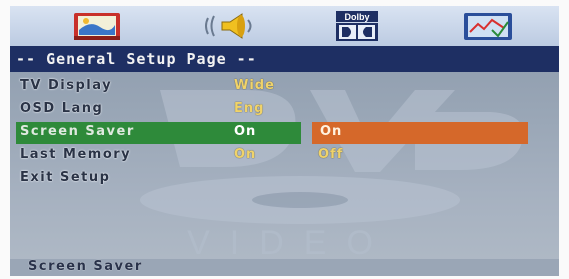 The height and width of the screenshot is (279, 569). What do you see at coordinates (356, 17) in the screenshot?
I see `dolby-logo-text: Dolby` at bounding box center [356, 17].